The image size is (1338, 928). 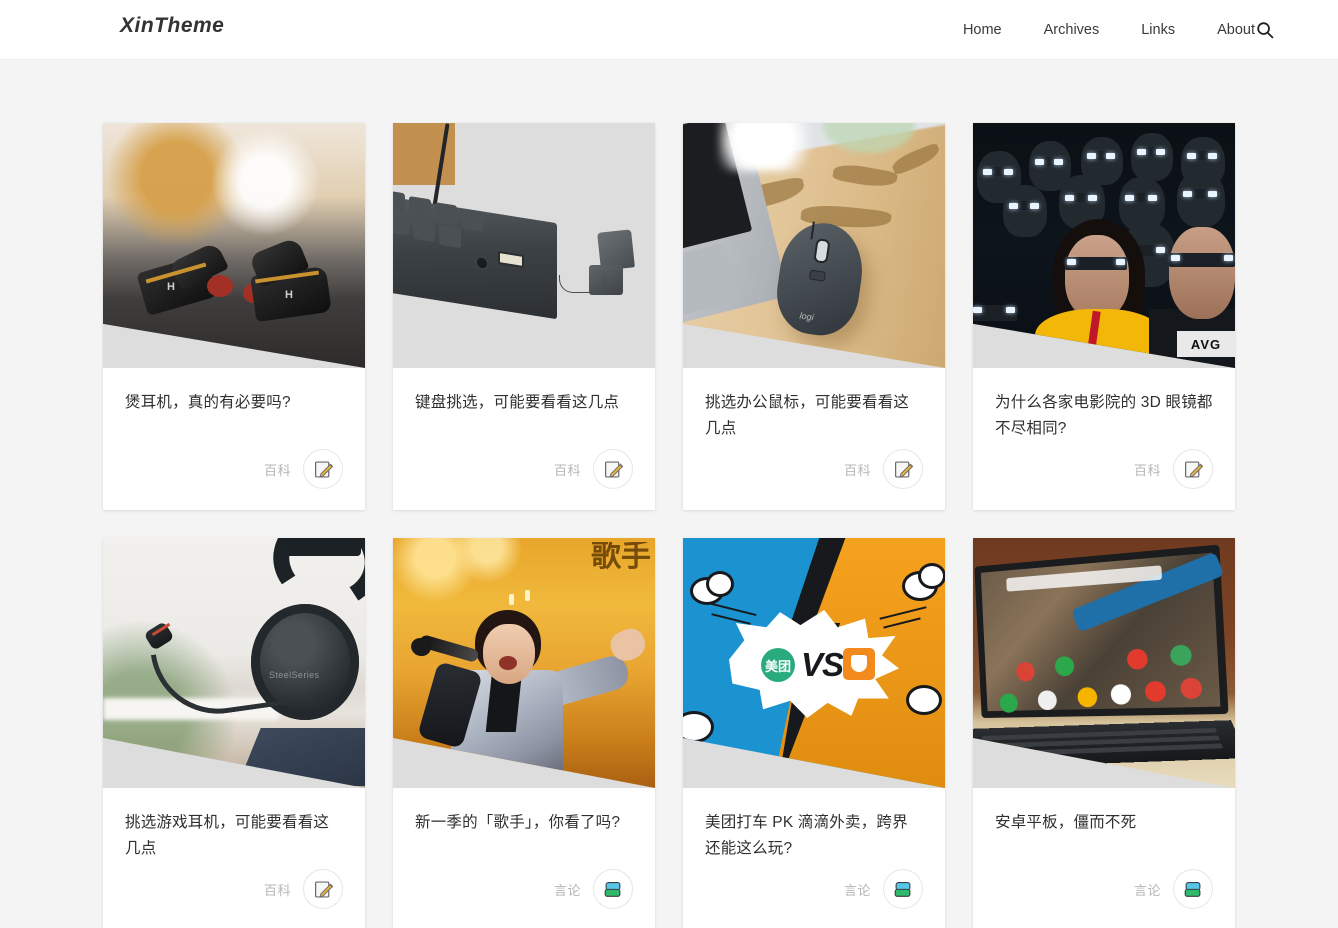 I want to click on post-card: 歌手 新一季的「歌手」，你看了吗? 言论, so click(x=524, y=733).